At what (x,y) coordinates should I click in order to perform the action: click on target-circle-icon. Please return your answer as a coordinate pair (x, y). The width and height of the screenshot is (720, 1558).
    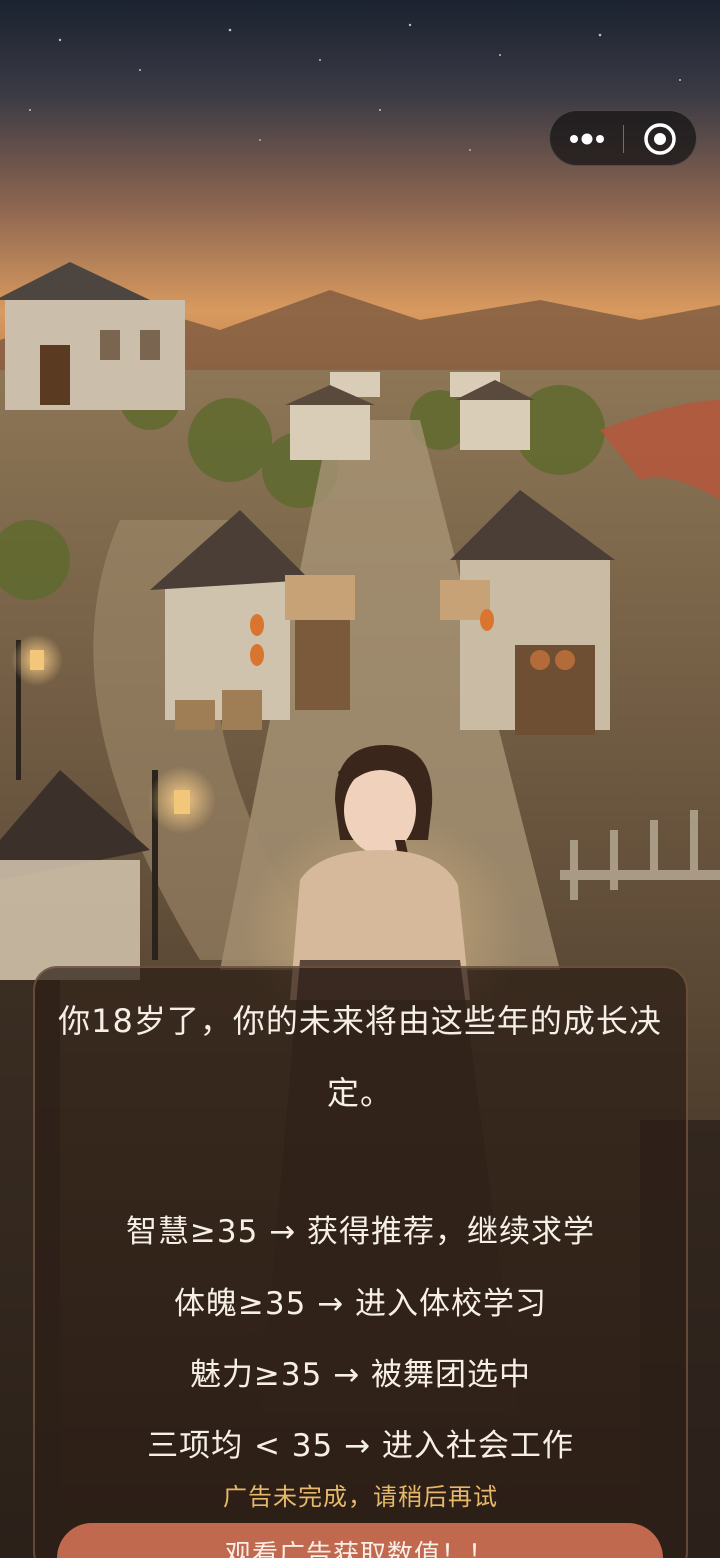
    Looking at the image, I should click on (660, 139).